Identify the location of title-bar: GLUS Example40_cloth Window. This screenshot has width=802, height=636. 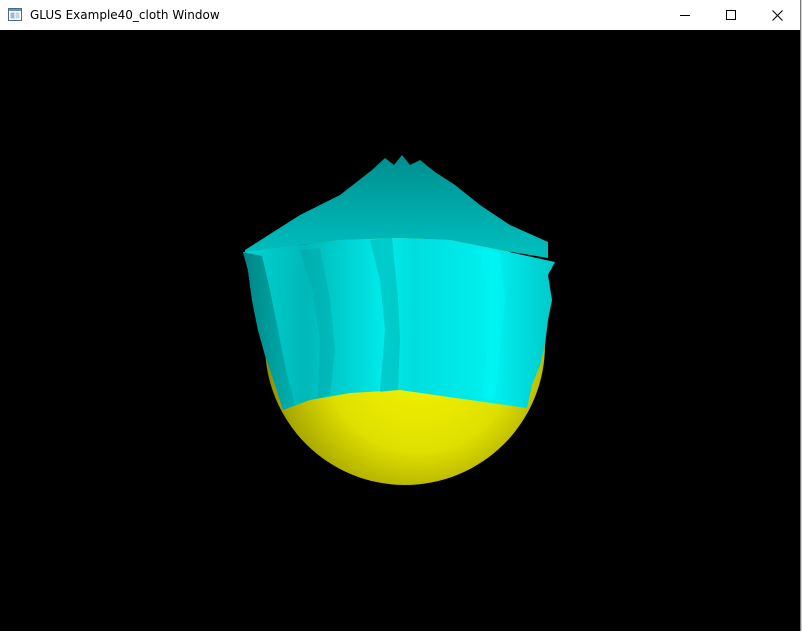
(400, 15).